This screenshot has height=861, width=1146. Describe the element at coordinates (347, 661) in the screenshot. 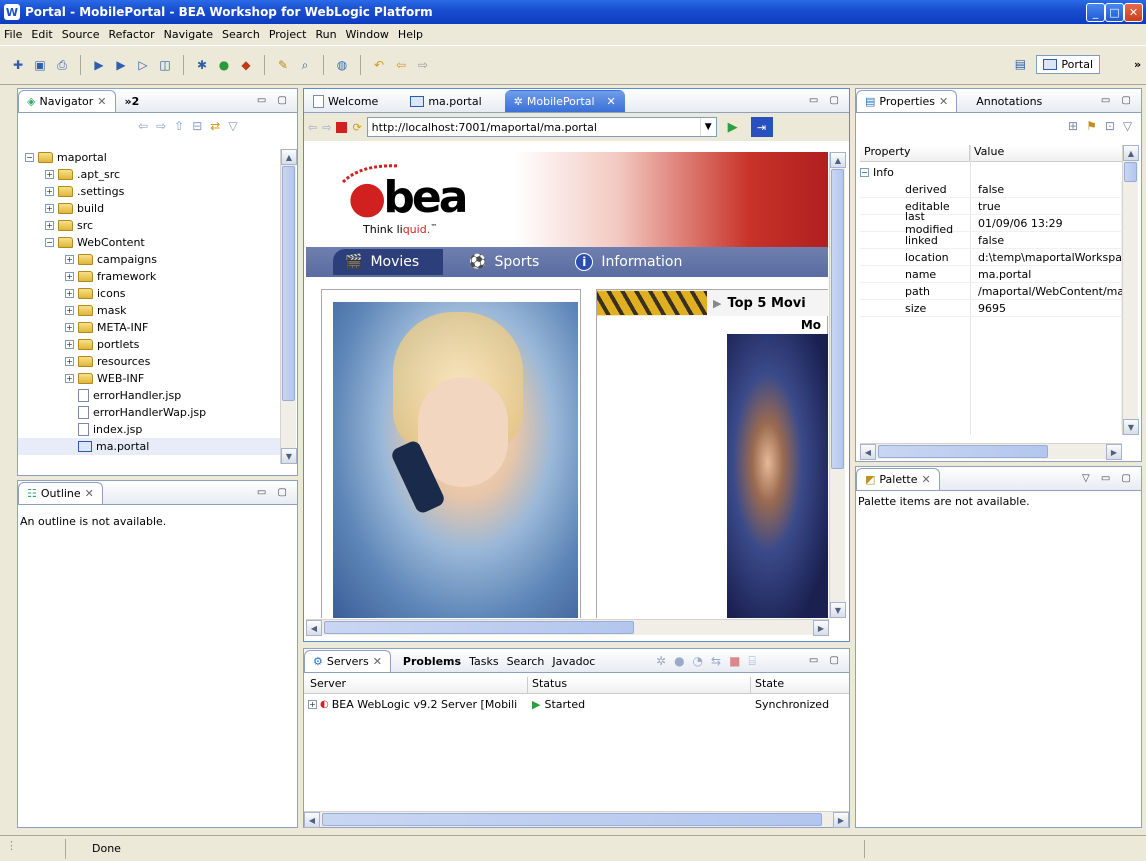

I see `tab-servers: ⚙ Servers ✕` at that location.